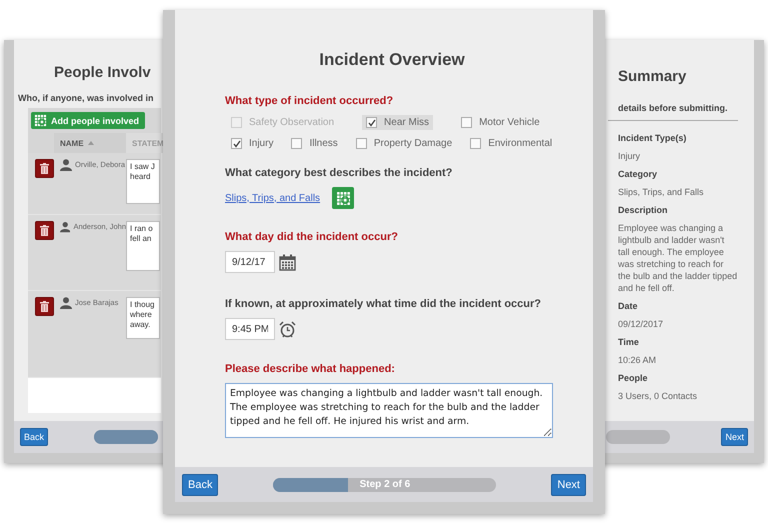  I want to click on column-header: NAME, so click(90, 143).